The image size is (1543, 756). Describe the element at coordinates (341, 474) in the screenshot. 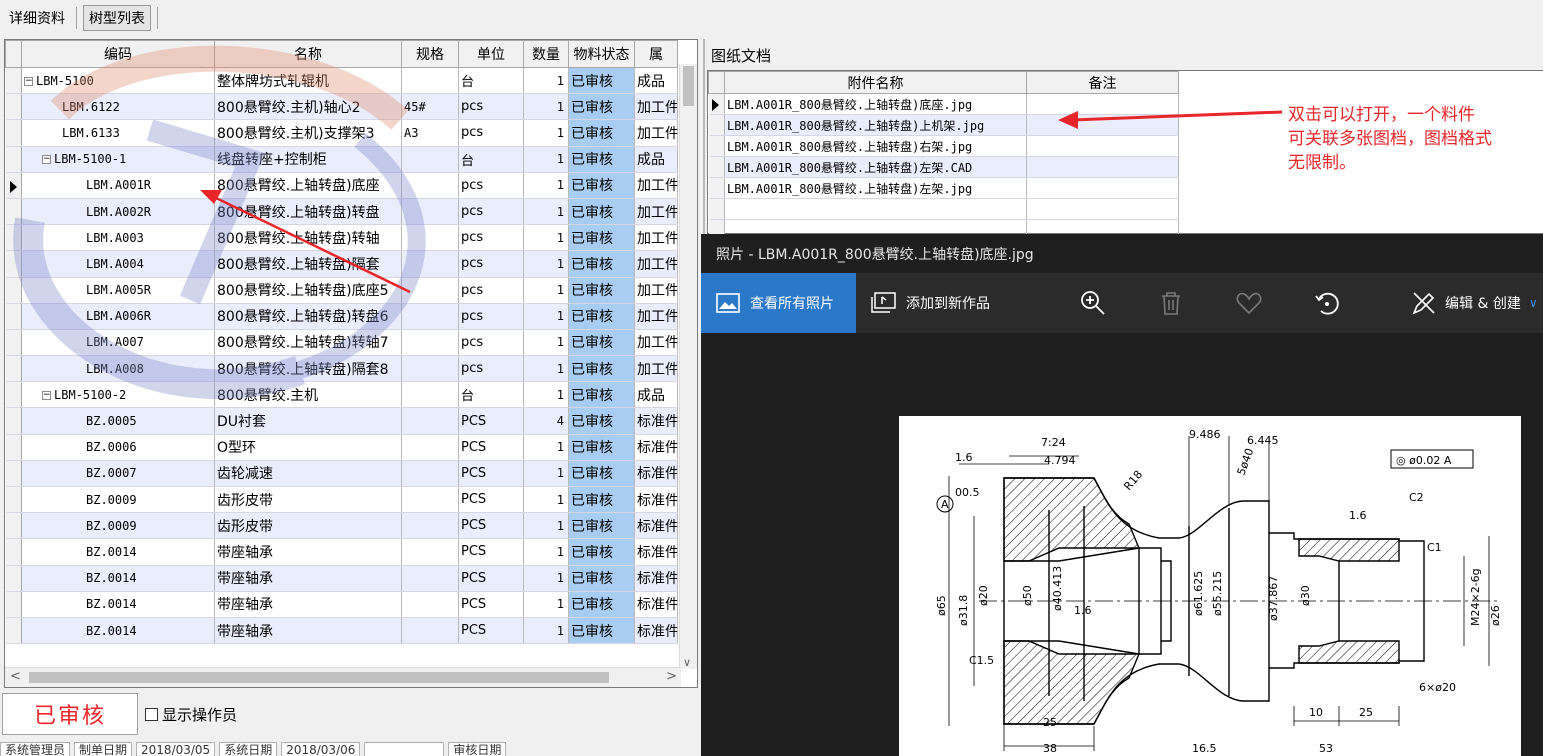

I see `table-row: BZ.0007 齿轮减速 PCS 1 已审核 标准件` at that location.